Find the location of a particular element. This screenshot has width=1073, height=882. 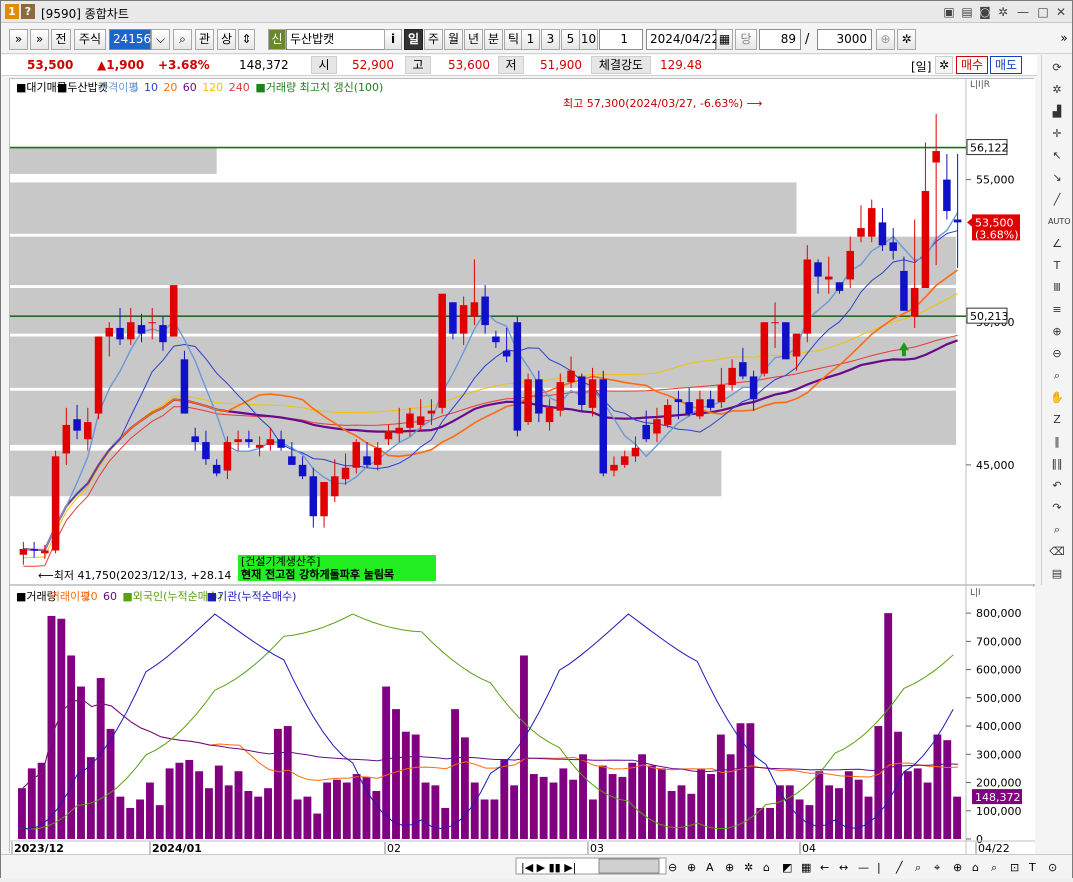

vertical-lines-icon: ‖ is located at coordinates (1057, 442).